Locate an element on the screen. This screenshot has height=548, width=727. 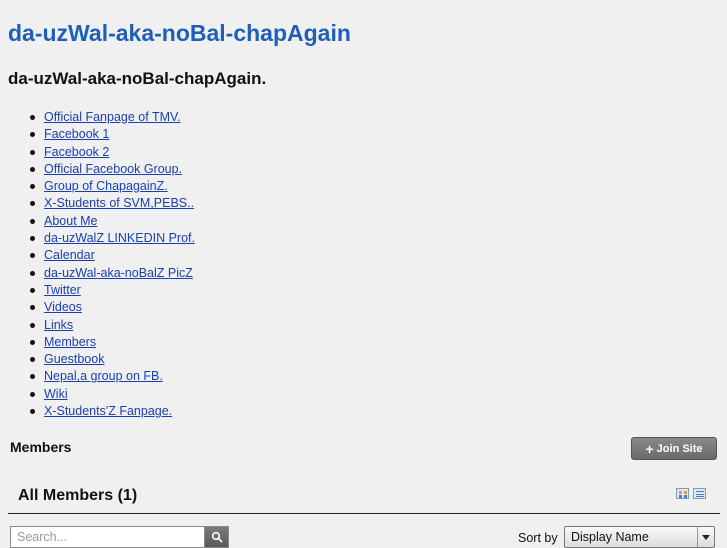
nav-item: Nepal,a group on FB. is located at coordinates (97, 376).